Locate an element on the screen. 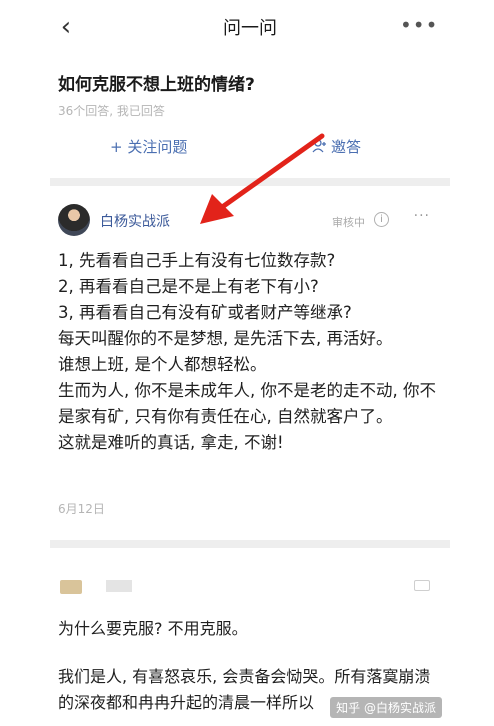 The width and height of the screenshot is (494, 726). answer-date: 6月12日 is located at coordinates (81, 509).